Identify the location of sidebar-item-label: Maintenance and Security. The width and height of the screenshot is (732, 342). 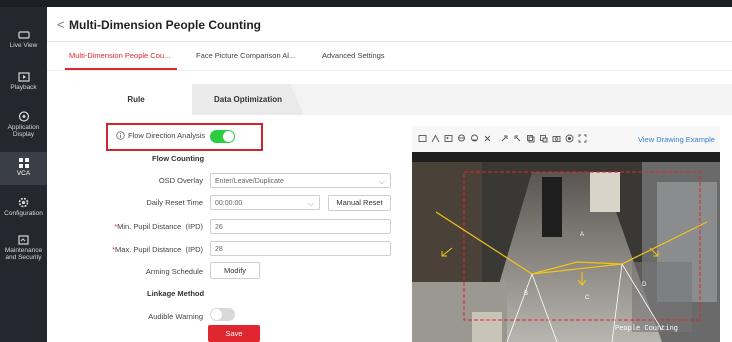
(23, 254).